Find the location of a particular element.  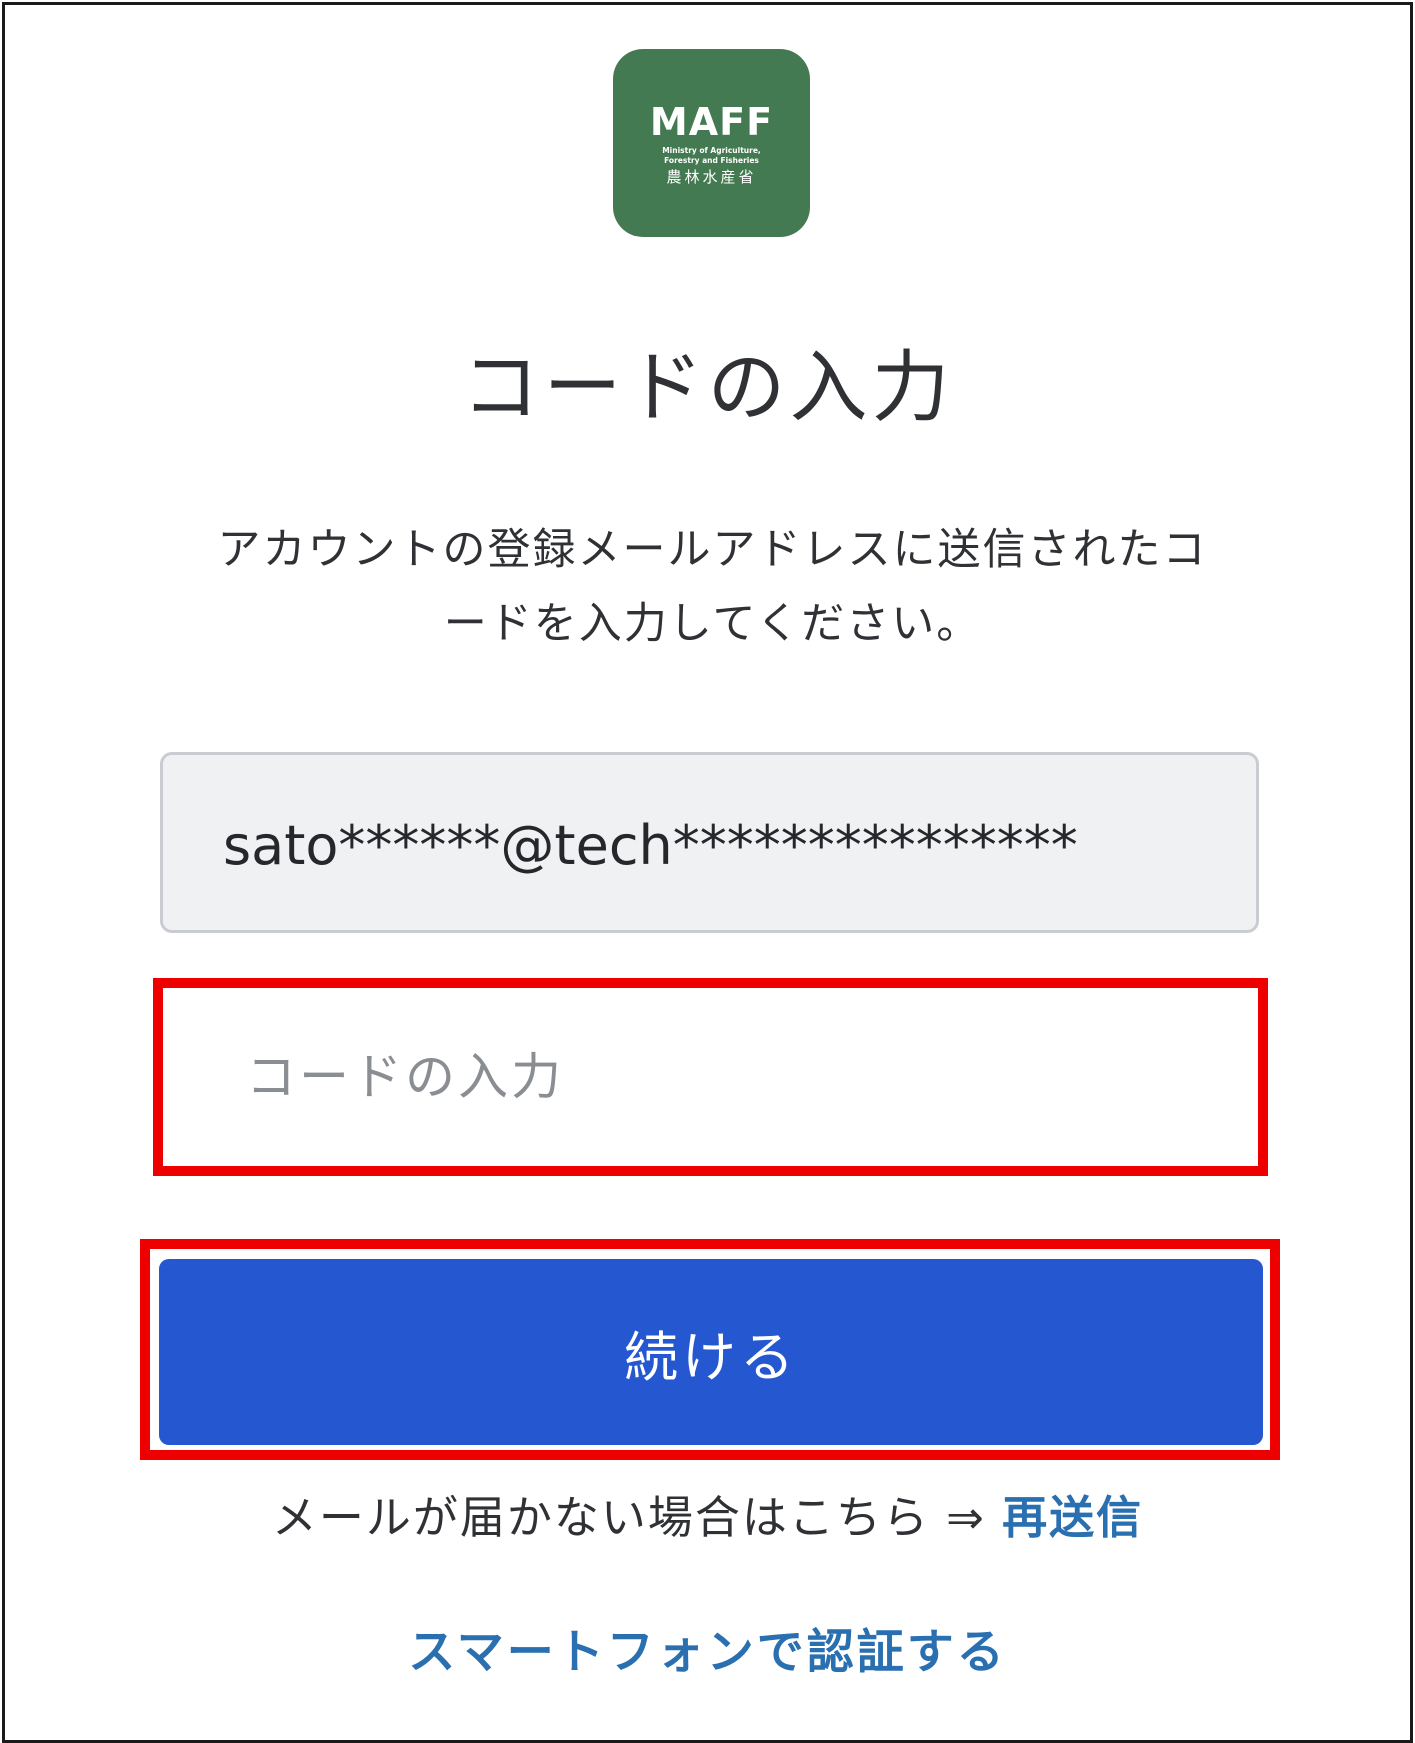

email-display-field: sato******@tech*************** is located at coordinates (709, 842).